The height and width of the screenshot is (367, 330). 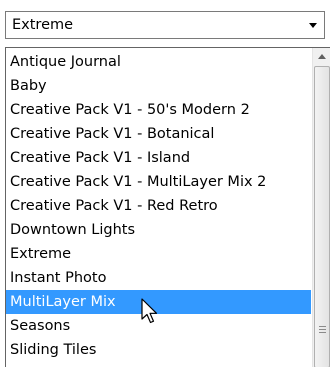 I want to click on list-item: Creative Pack V1 - Red Retro, so click(x=158, y=206).